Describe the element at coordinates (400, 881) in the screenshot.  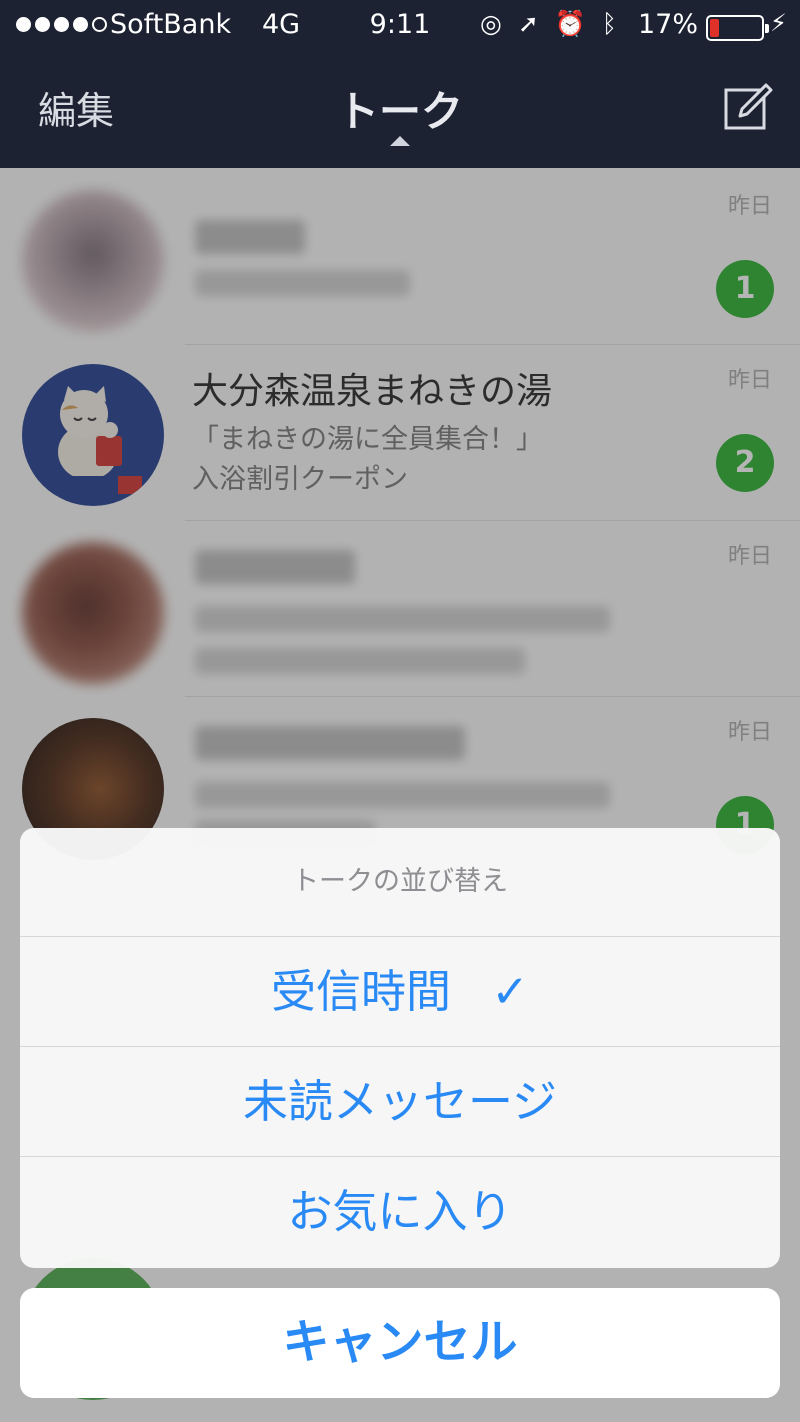
I see `sheet-title: トークの並び替え` at that location.